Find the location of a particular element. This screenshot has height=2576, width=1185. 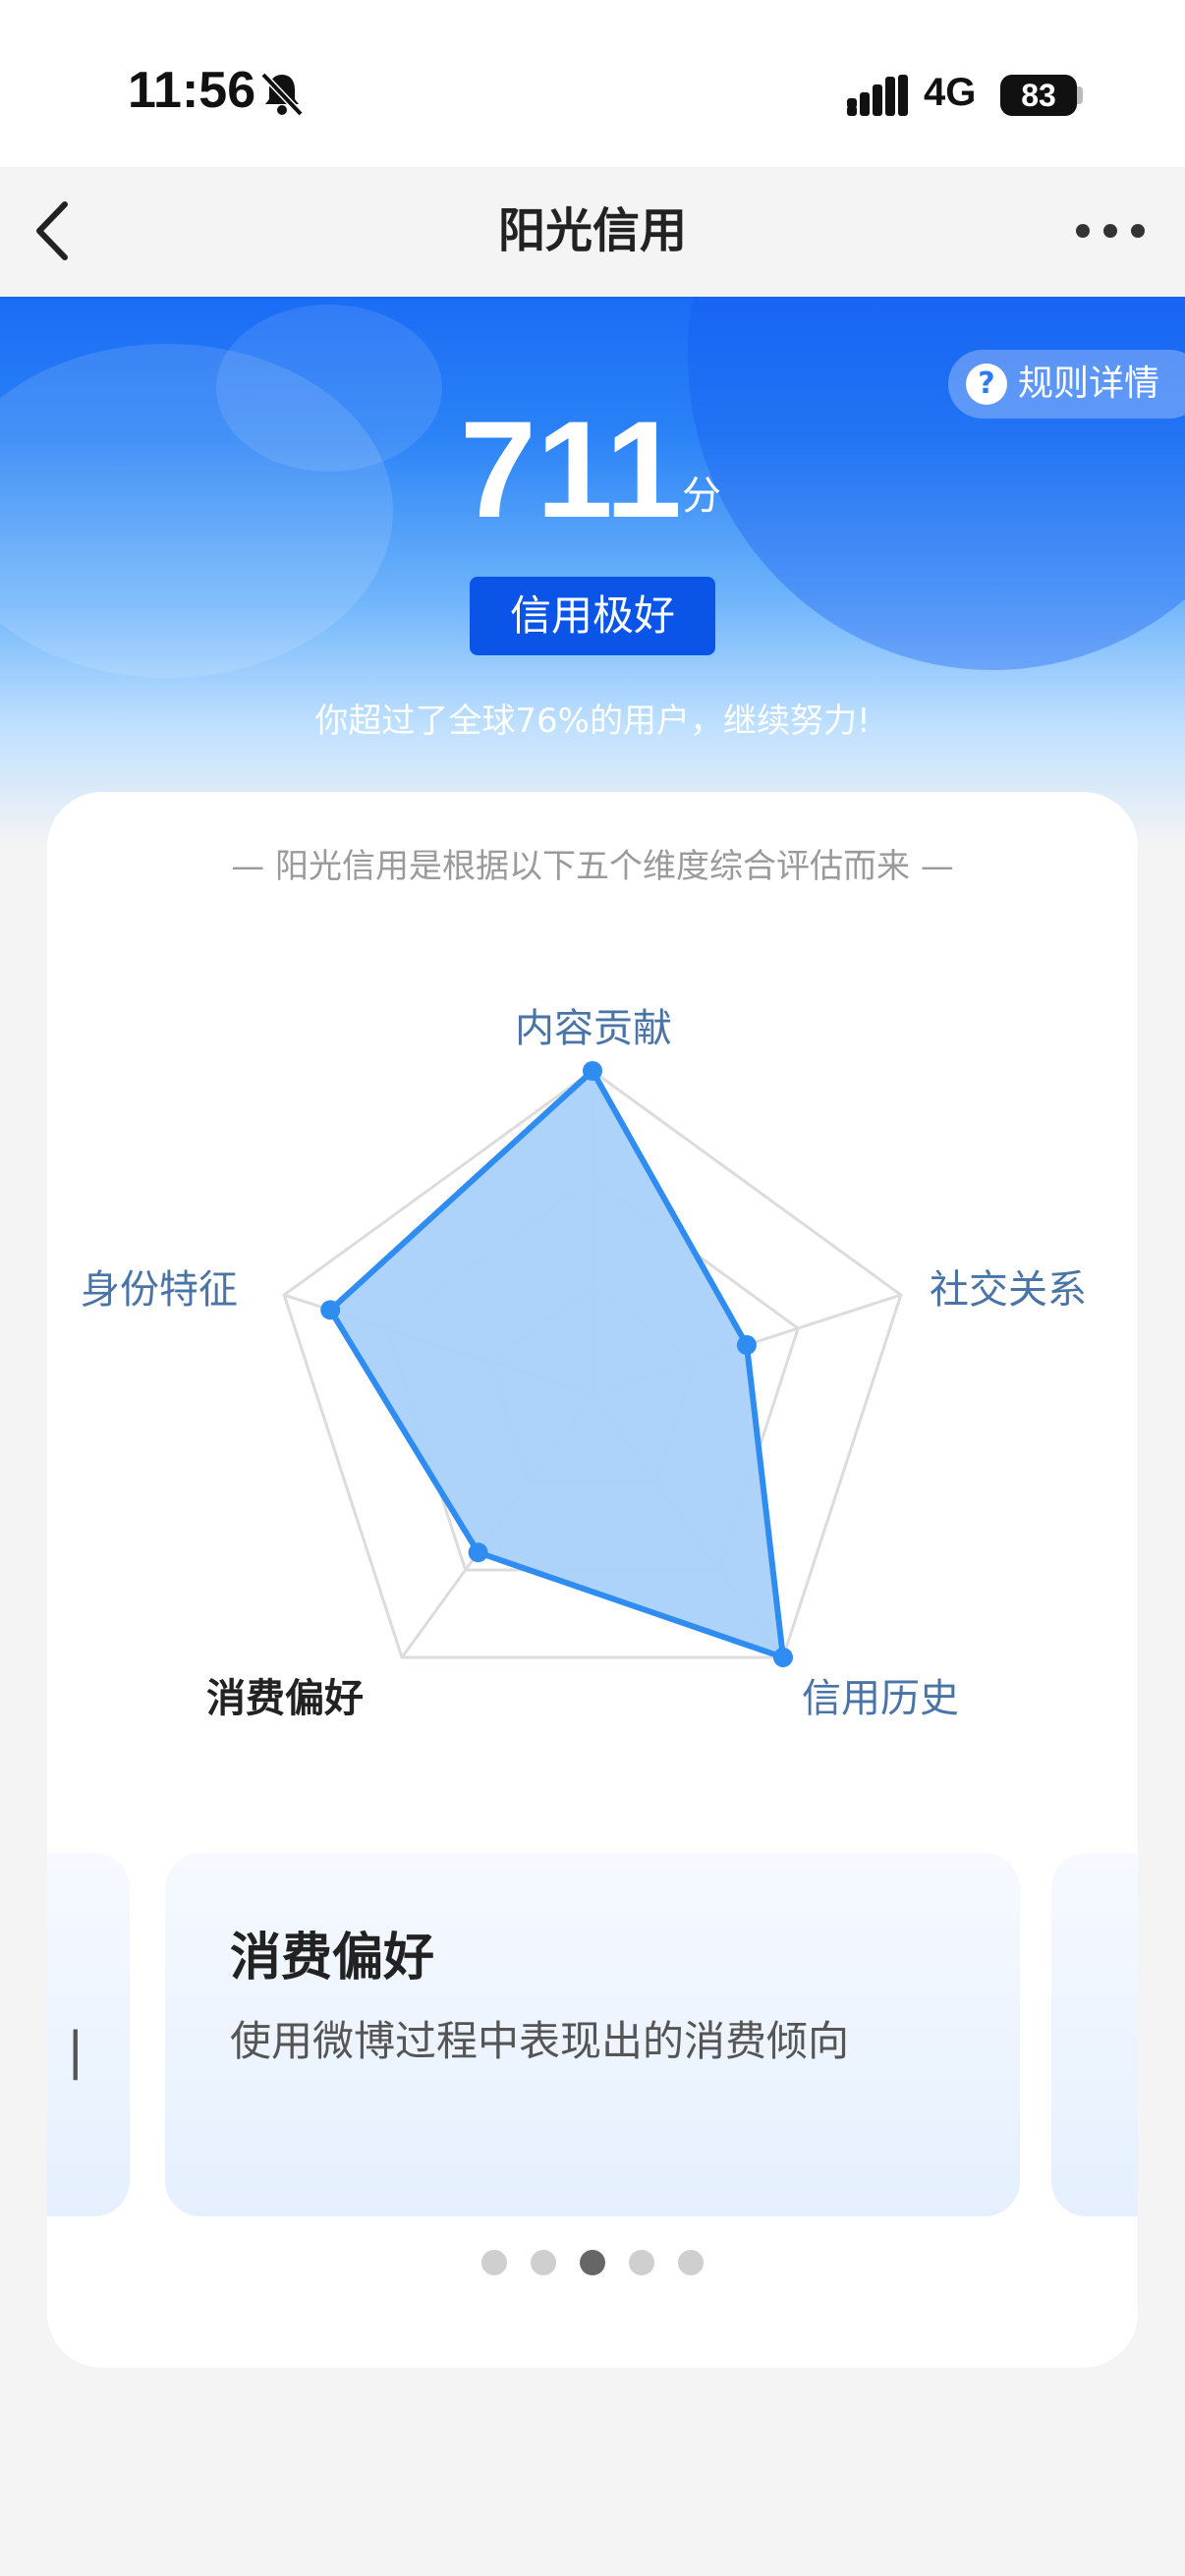

dimension-carousel: | 消费偏好 使用微博过程中表现出的消费倾向 is located at coordinates (592, 2039).